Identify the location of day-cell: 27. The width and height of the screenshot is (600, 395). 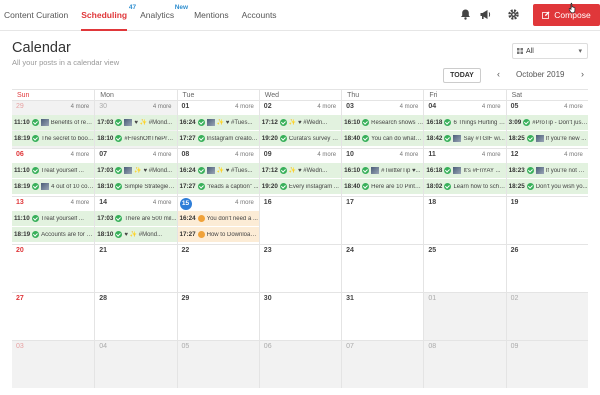
(53, 316).